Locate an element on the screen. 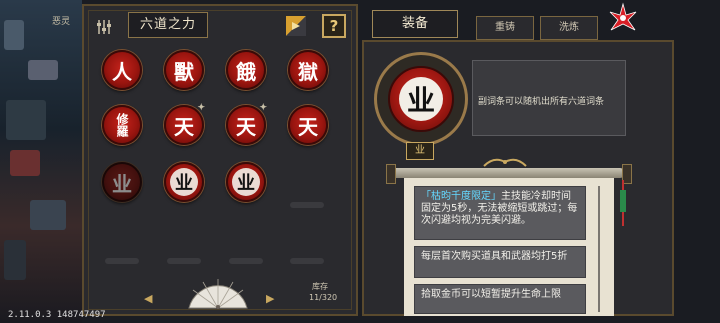 This screenshot has width=720, height=323. token-hell: 獄 is located at coordinates (308, 70).